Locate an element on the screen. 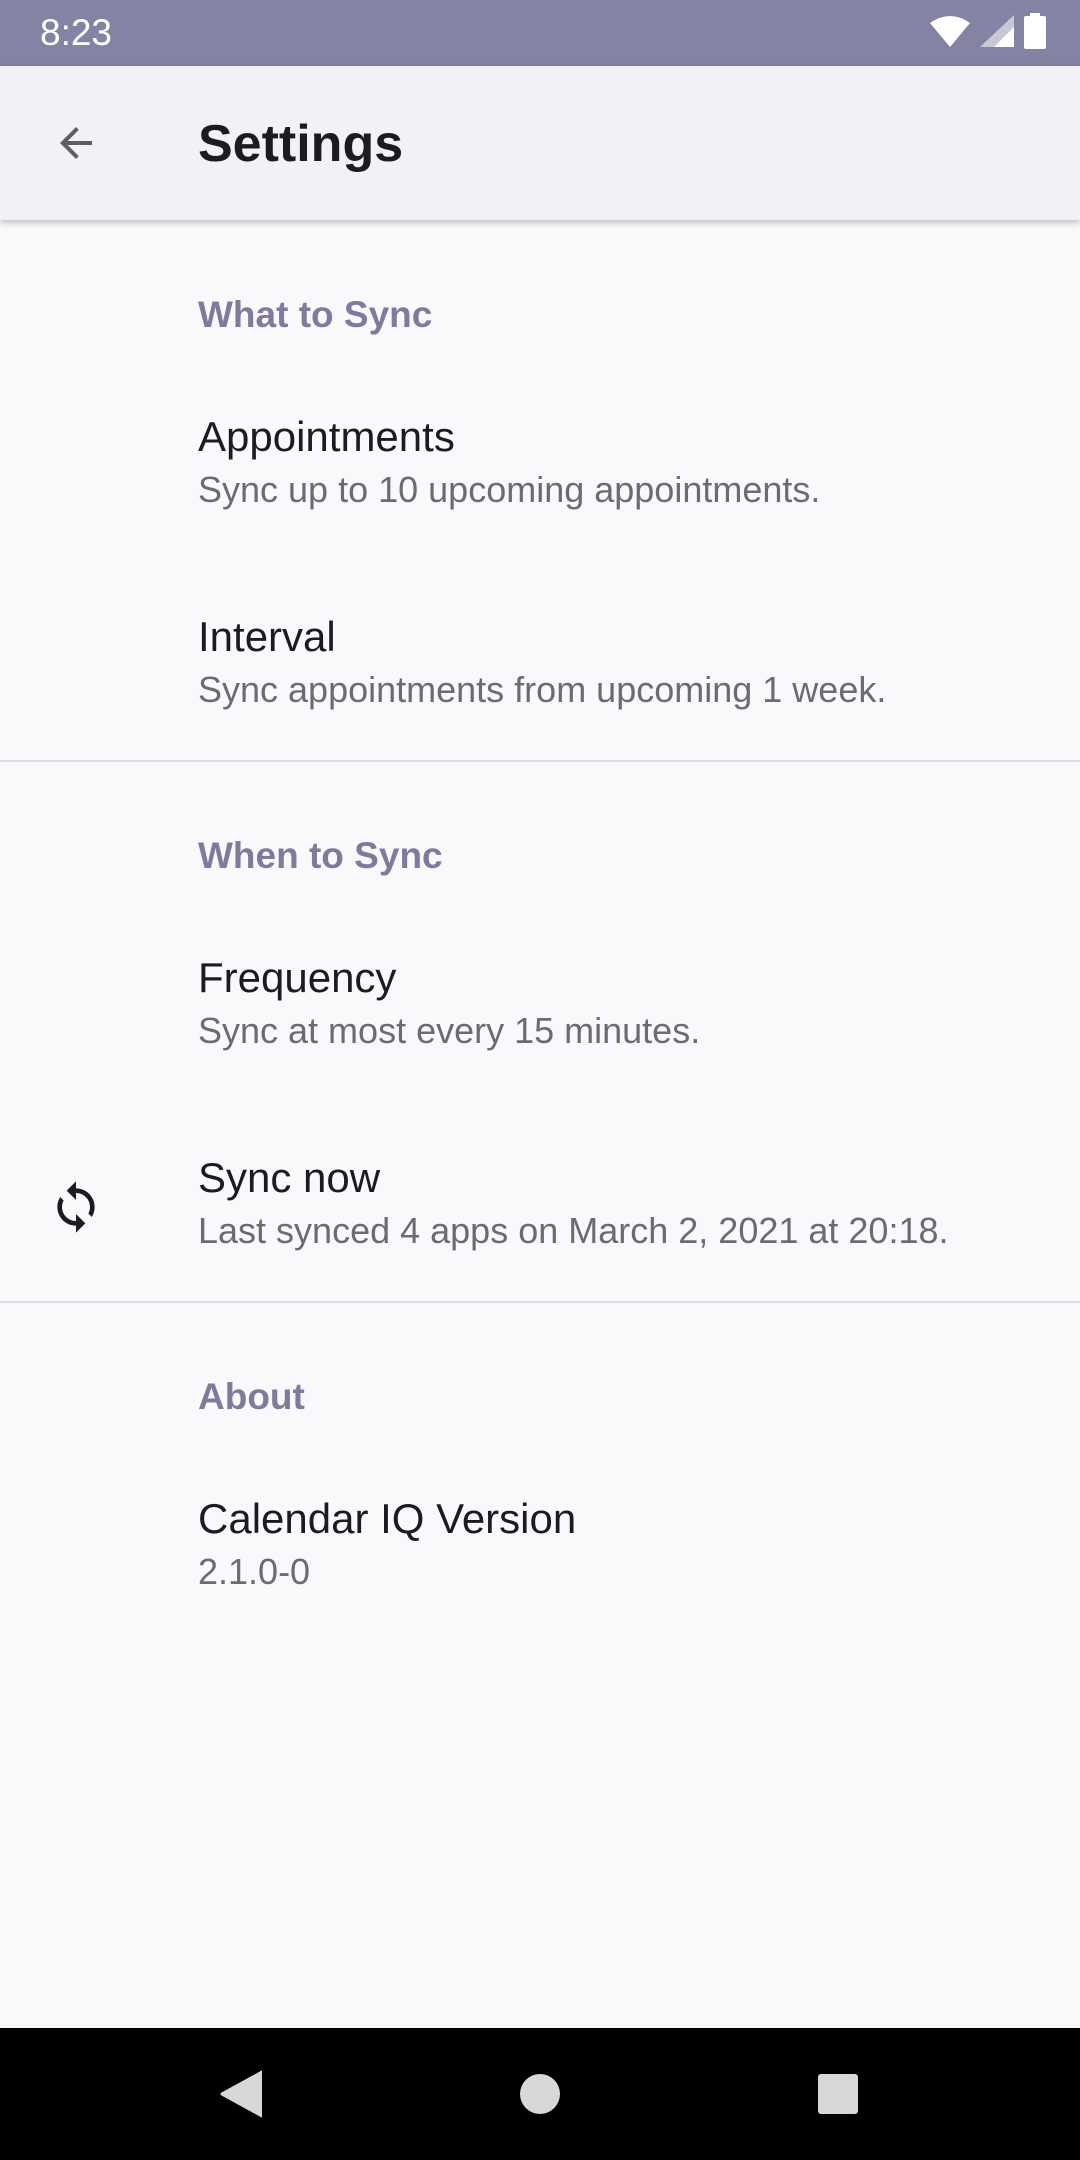  sync-icon is located at coordinates (76, 1207).